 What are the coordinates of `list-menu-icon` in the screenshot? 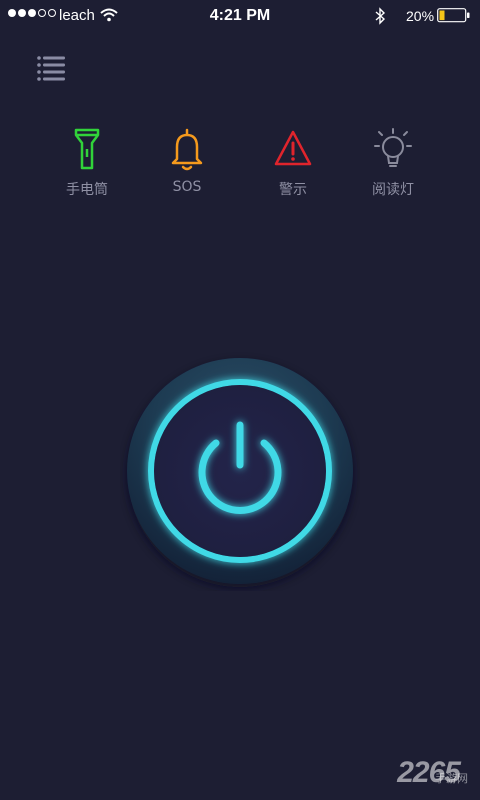 It's located at (51, 68).